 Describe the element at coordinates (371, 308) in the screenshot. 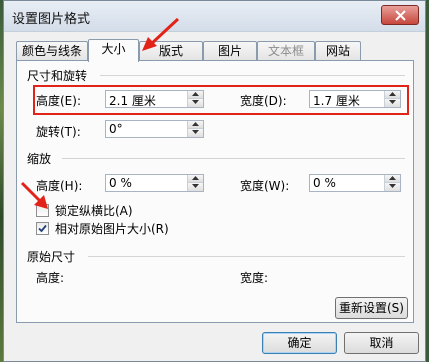

I see `reset-button: 重新设置(S)` at that location.